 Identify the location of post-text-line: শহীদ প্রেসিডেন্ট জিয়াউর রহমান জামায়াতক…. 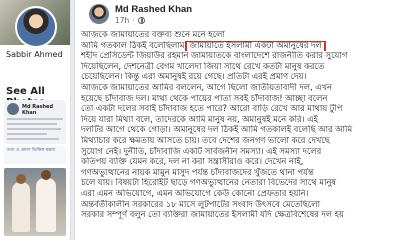
(214, 56).